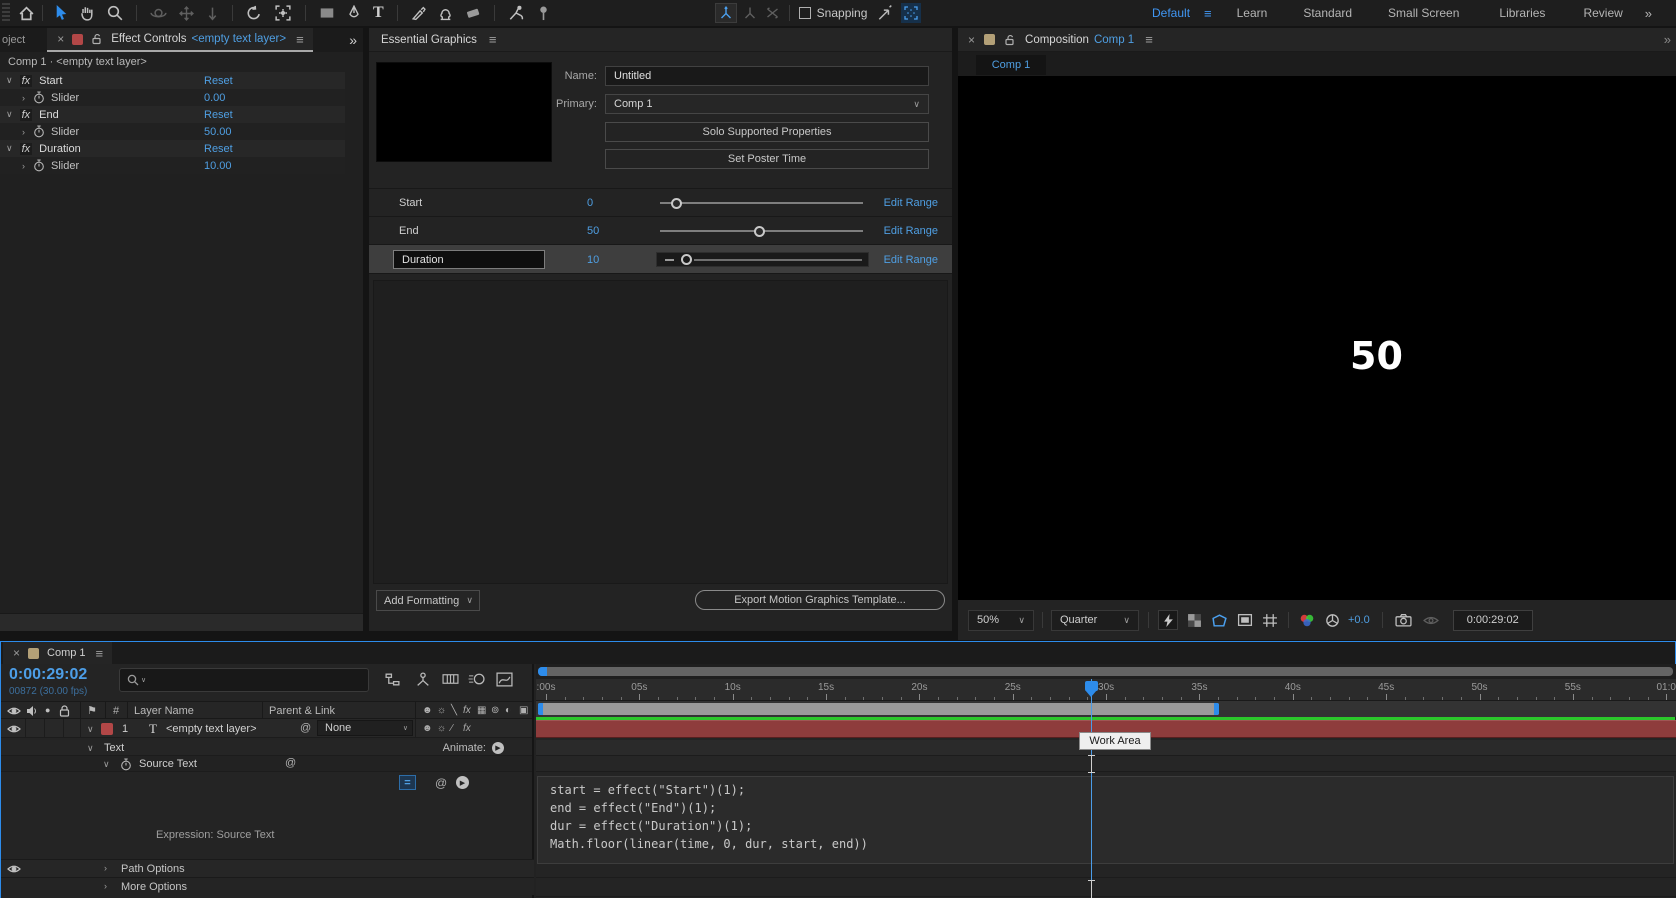 Image resolution: width=1676 pixels, height=898 pixels. Describe the element at coordinates (762, 259) in the screenshot. I see `range-slider-well` at that location.